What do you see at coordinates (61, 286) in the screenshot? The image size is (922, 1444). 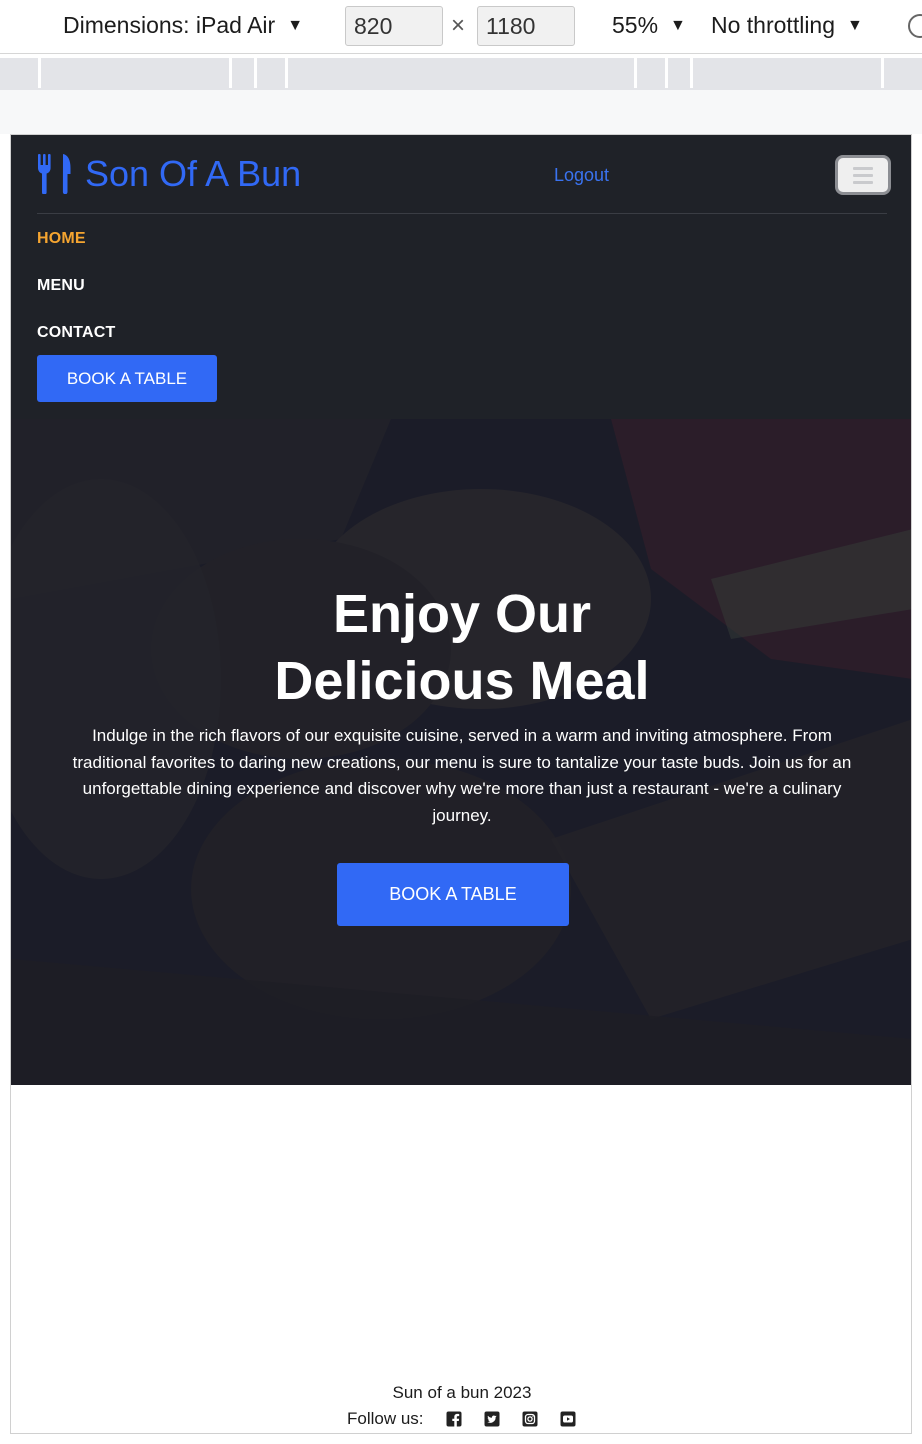 I see `nav-item-menu: MENU` at bounding box center [61, 286].